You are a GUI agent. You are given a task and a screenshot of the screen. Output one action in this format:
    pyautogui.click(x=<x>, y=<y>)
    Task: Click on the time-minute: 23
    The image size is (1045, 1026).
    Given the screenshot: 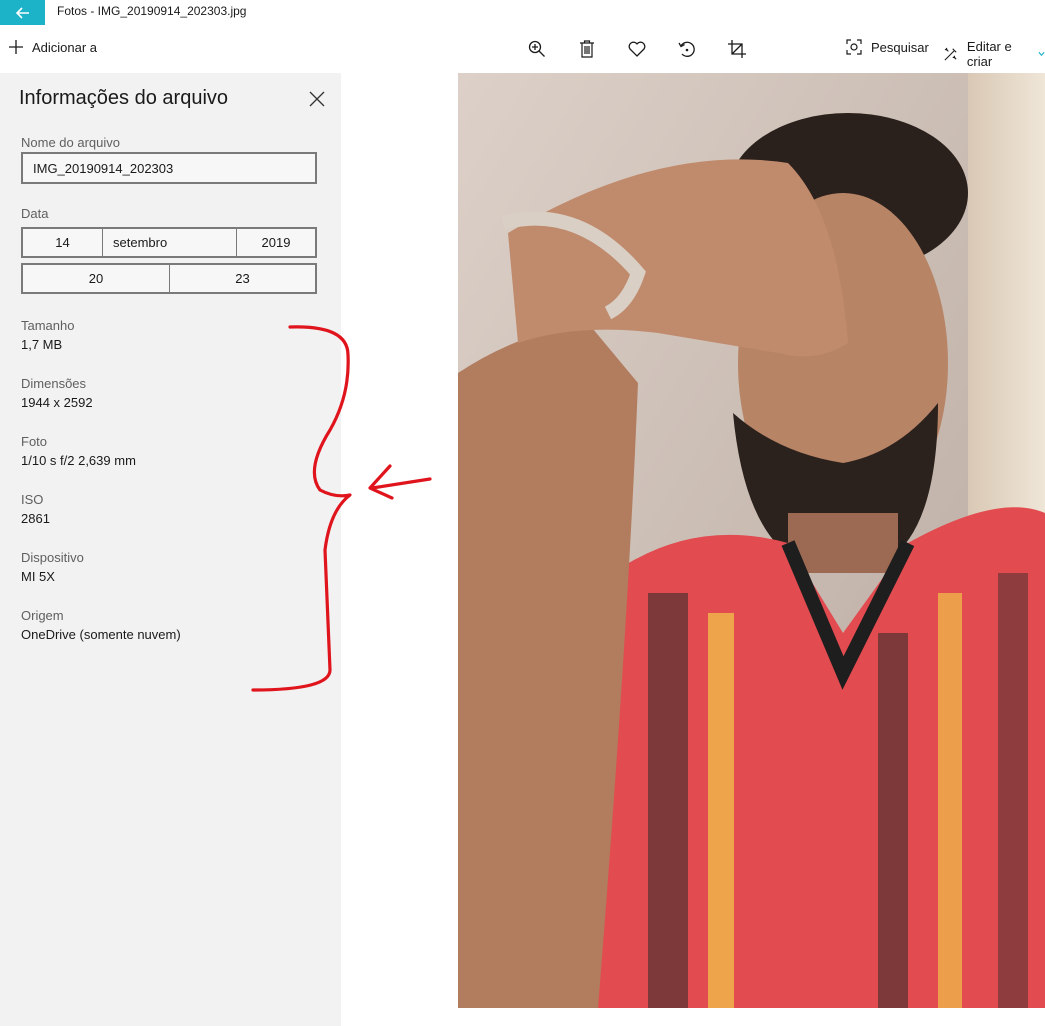 What is the action you would take?
    pyautogui.click(x=242, y=278)
    